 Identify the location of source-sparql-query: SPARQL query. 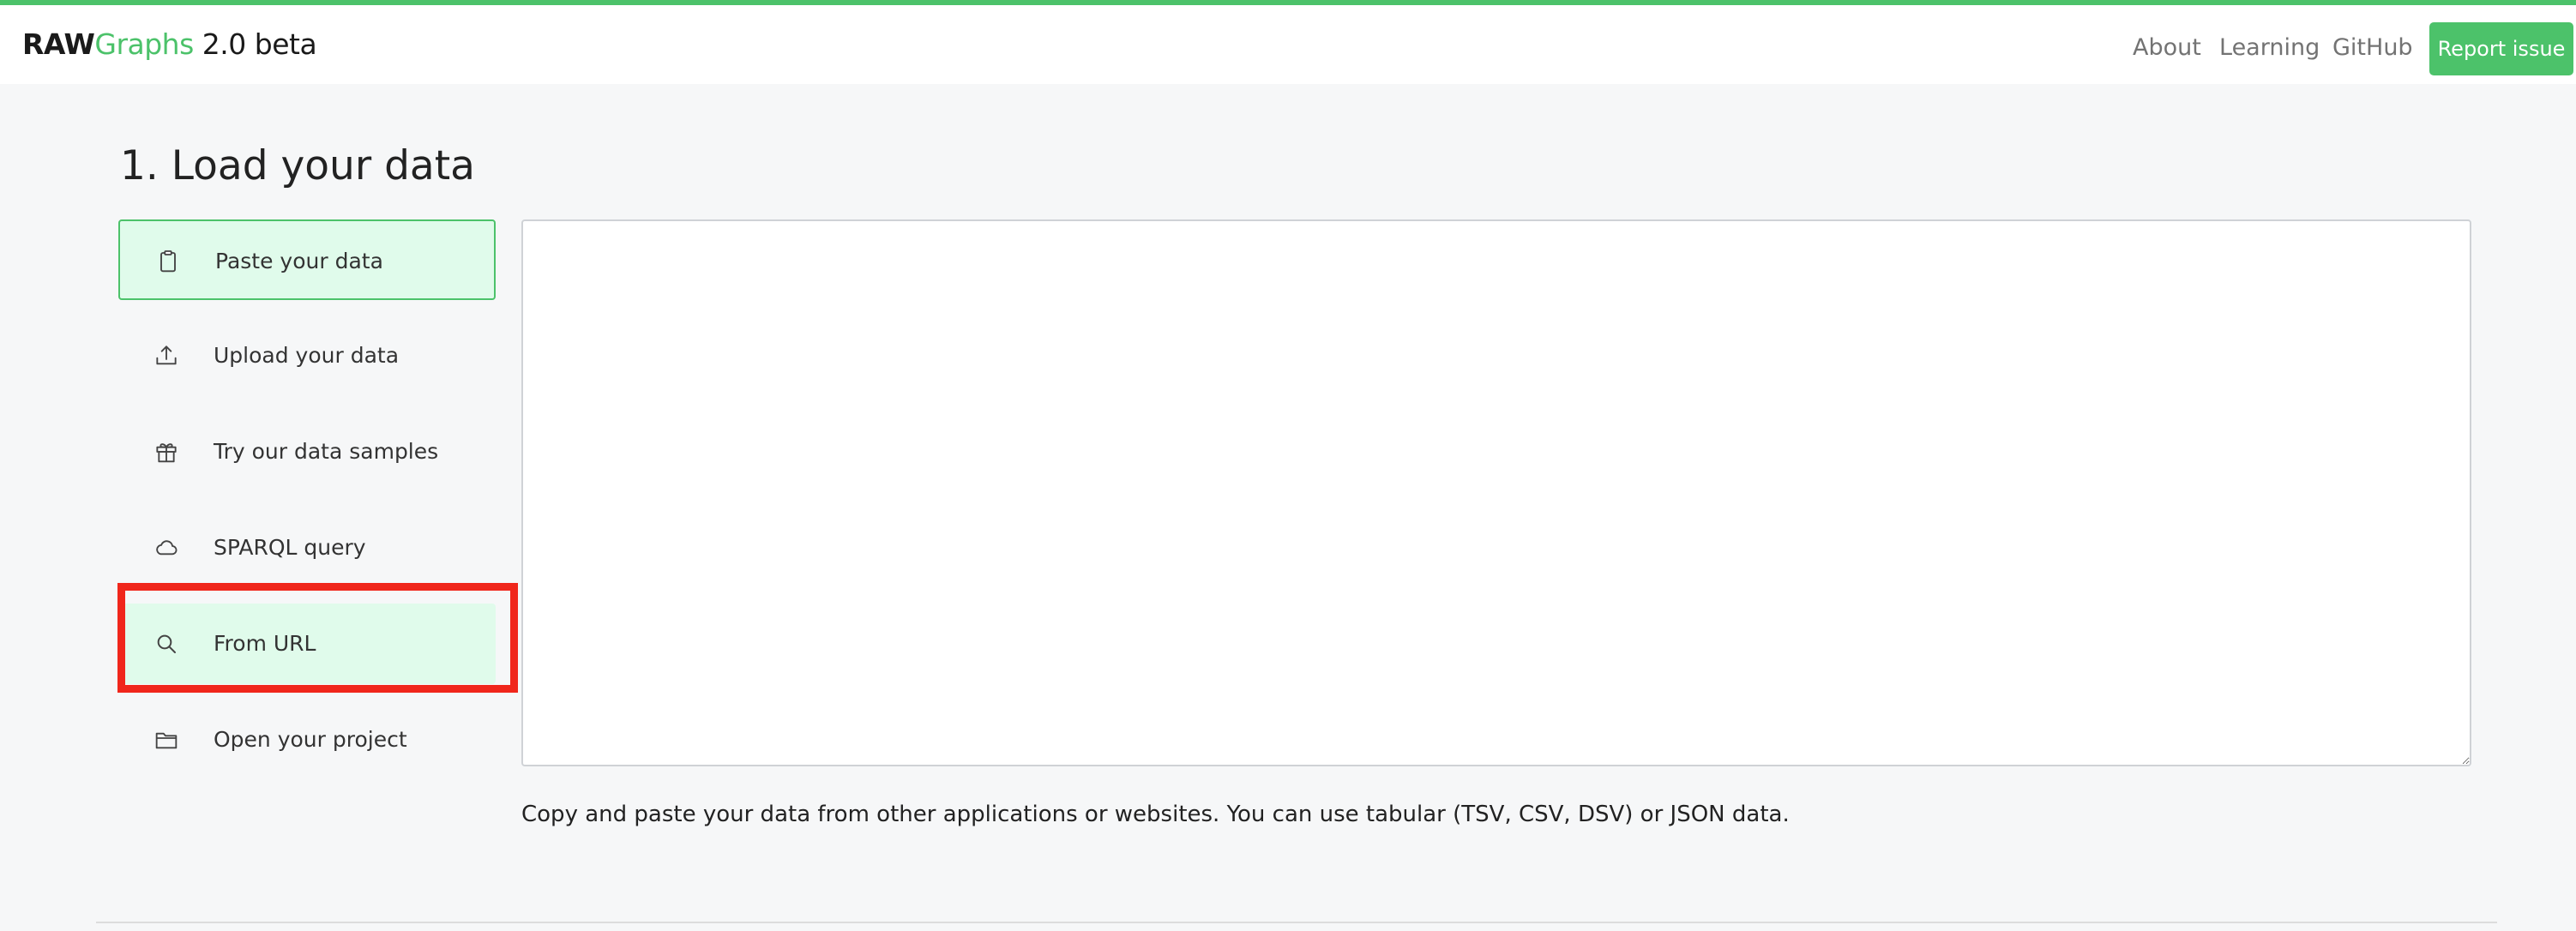
(307, 548).